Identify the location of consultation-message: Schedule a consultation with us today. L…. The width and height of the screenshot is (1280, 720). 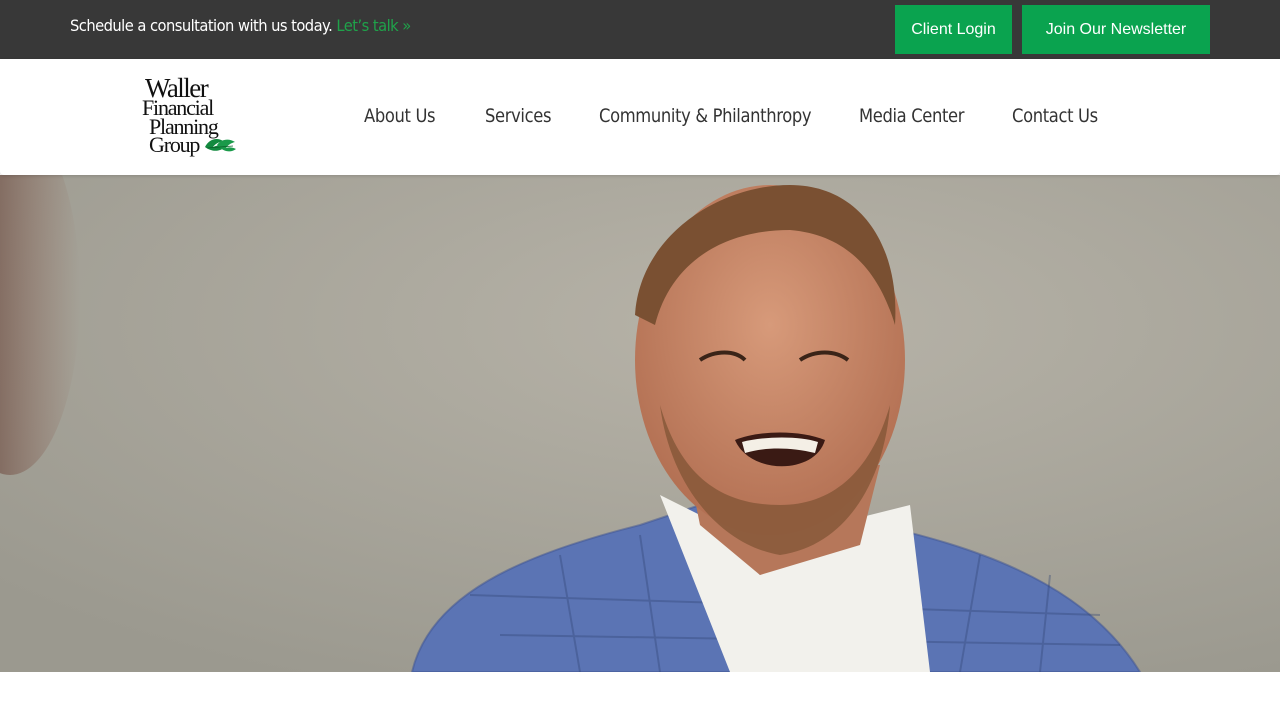
(240, 25).